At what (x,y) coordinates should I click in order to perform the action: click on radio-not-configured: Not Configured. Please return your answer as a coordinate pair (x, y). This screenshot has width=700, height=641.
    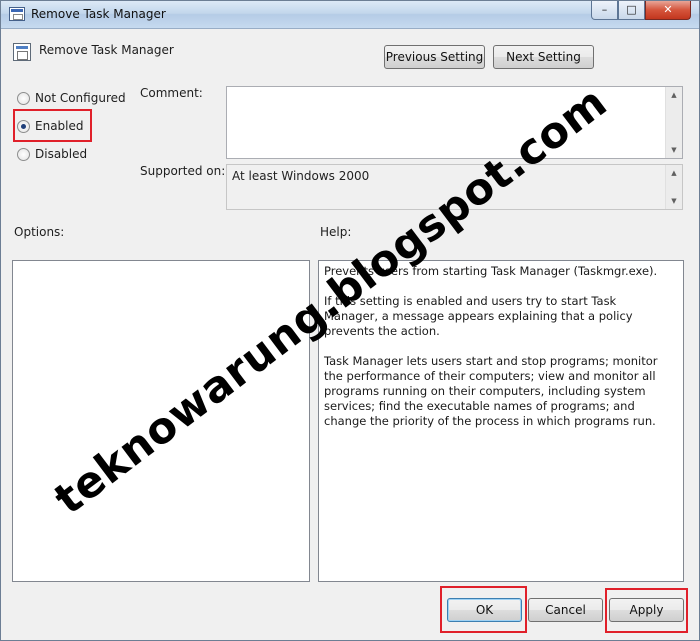
    Looking at the image, I should click on (71, 98).